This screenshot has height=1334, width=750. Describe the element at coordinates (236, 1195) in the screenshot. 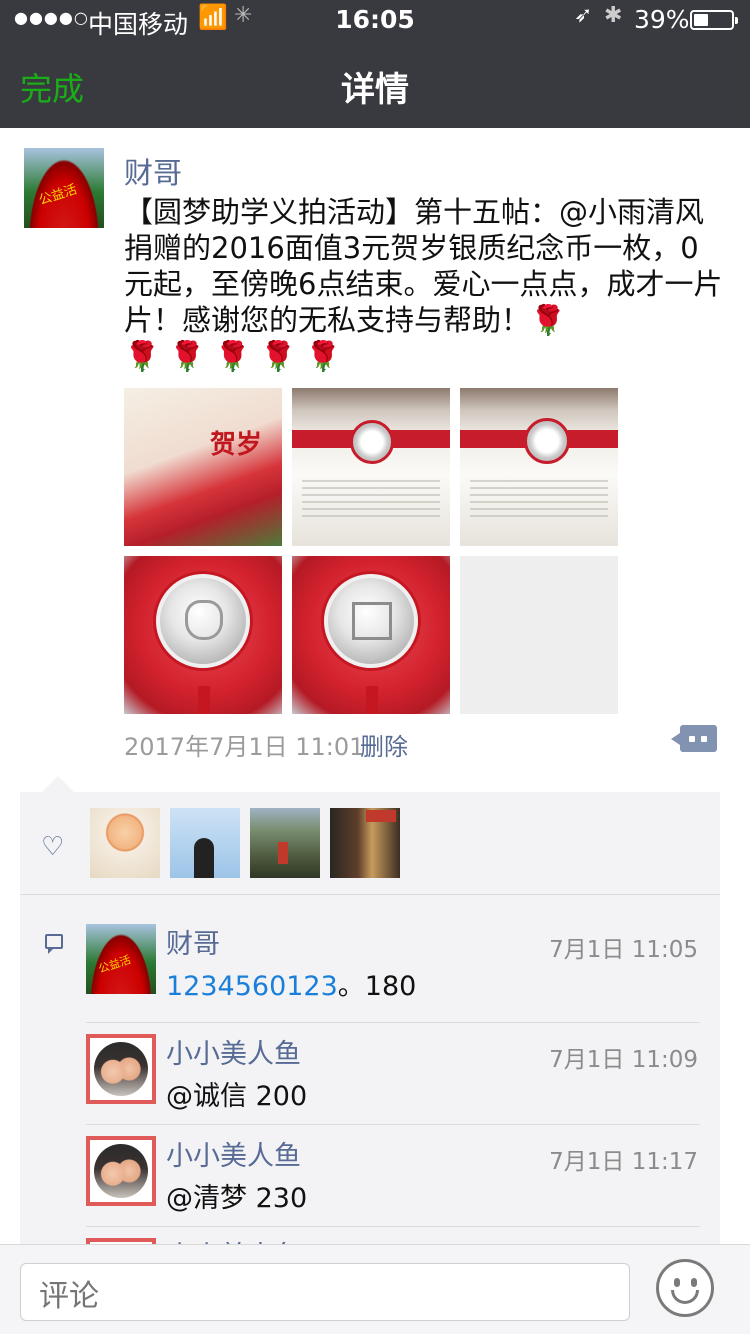

I see `comment-text: @清梦 230` at that location.